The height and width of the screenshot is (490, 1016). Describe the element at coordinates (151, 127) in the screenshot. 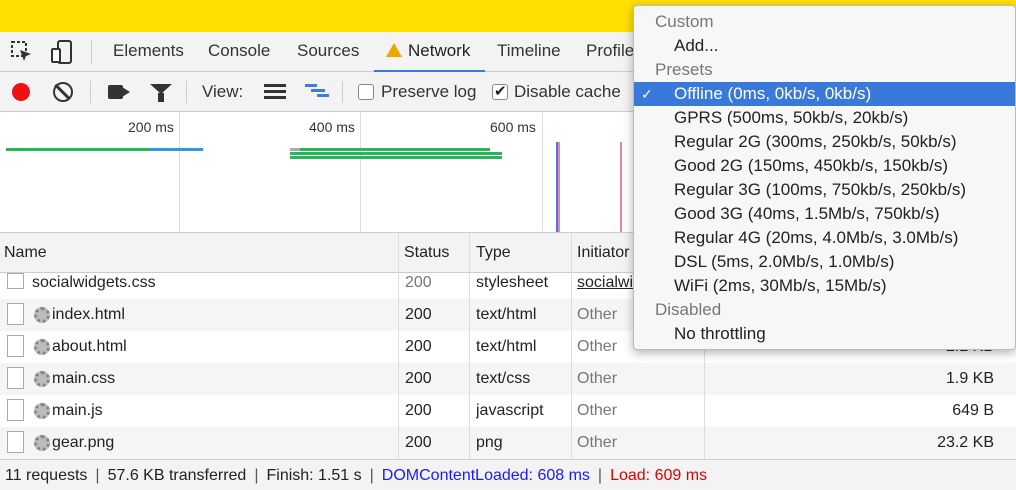

I see `timeline-tick-label: 200 ms` at that location.